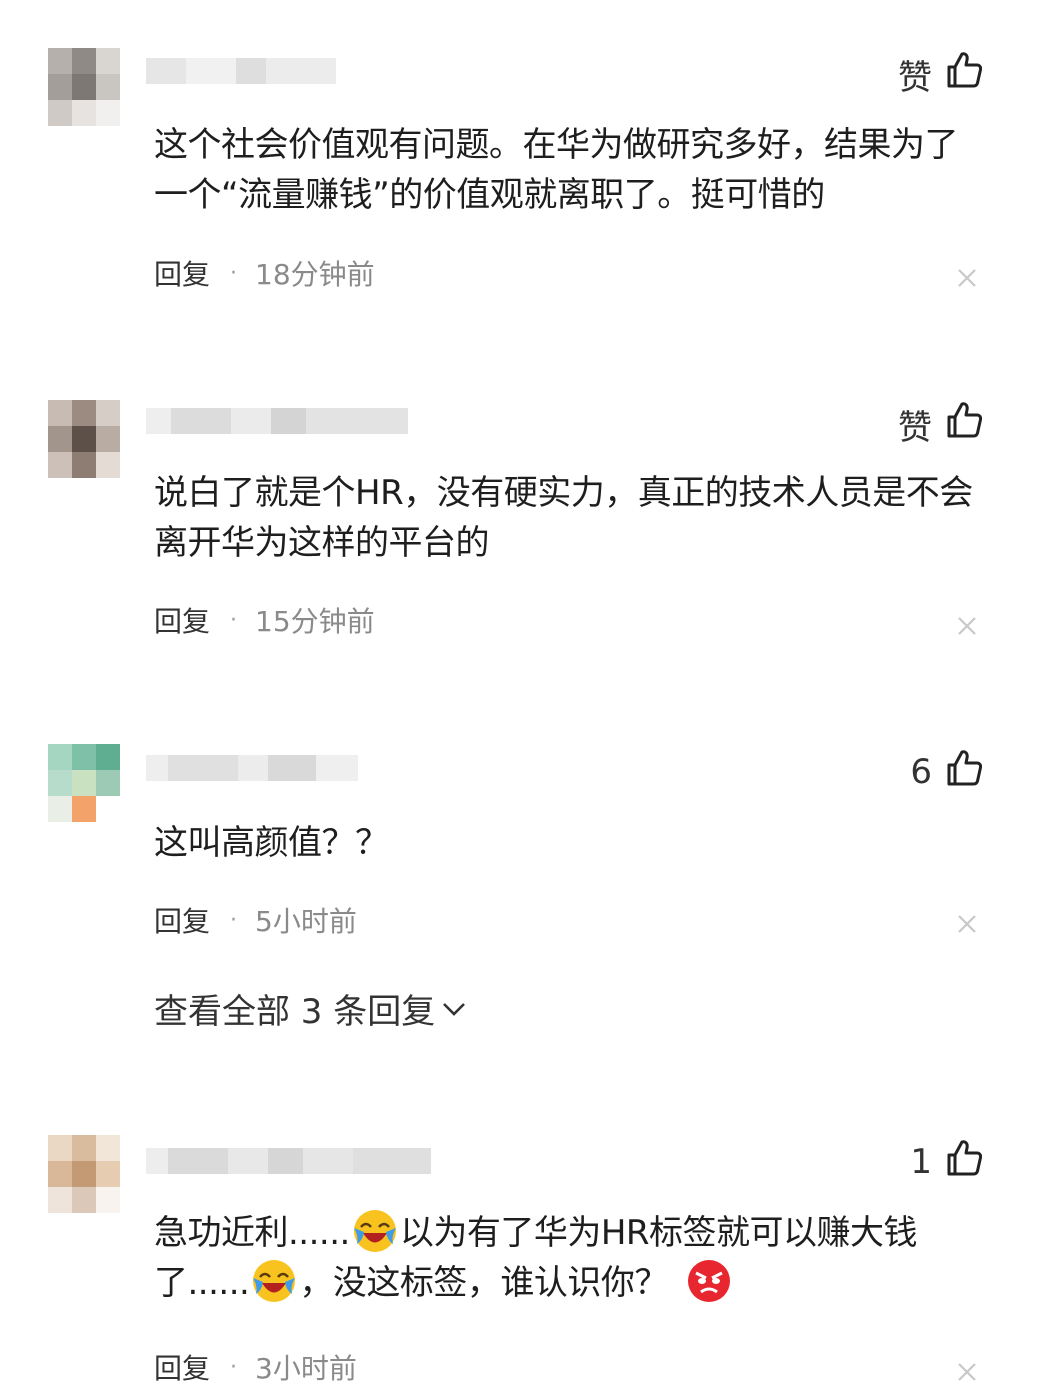  I want to click on comment-meta: 回复 · 3小时前, so click(255, 1367).